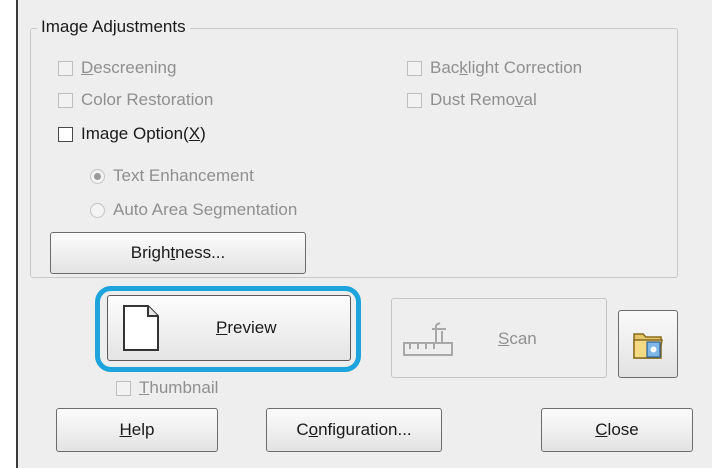 This screenshot has height=468, width=728. Describe the element at coordinates (97, 176) in the screenshot. I see `text-enhancement-radio-button` at that location.